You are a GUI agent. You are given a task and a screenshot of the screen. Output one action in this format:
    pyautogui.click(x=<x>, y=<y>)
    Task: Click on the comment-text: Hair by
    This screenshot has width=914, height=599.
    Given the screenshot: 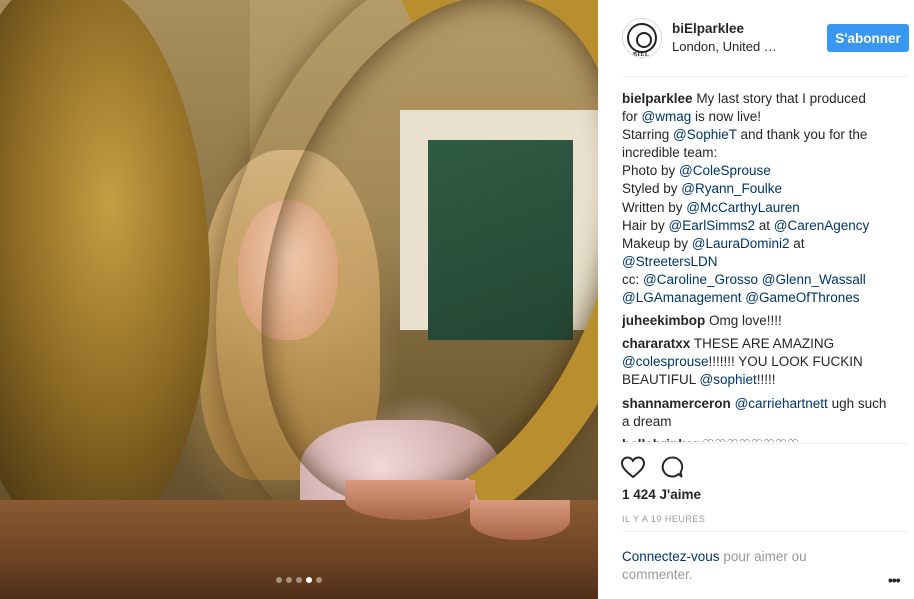 What is the action you would take?
    pyautogui.click(x=645, y=225)
    